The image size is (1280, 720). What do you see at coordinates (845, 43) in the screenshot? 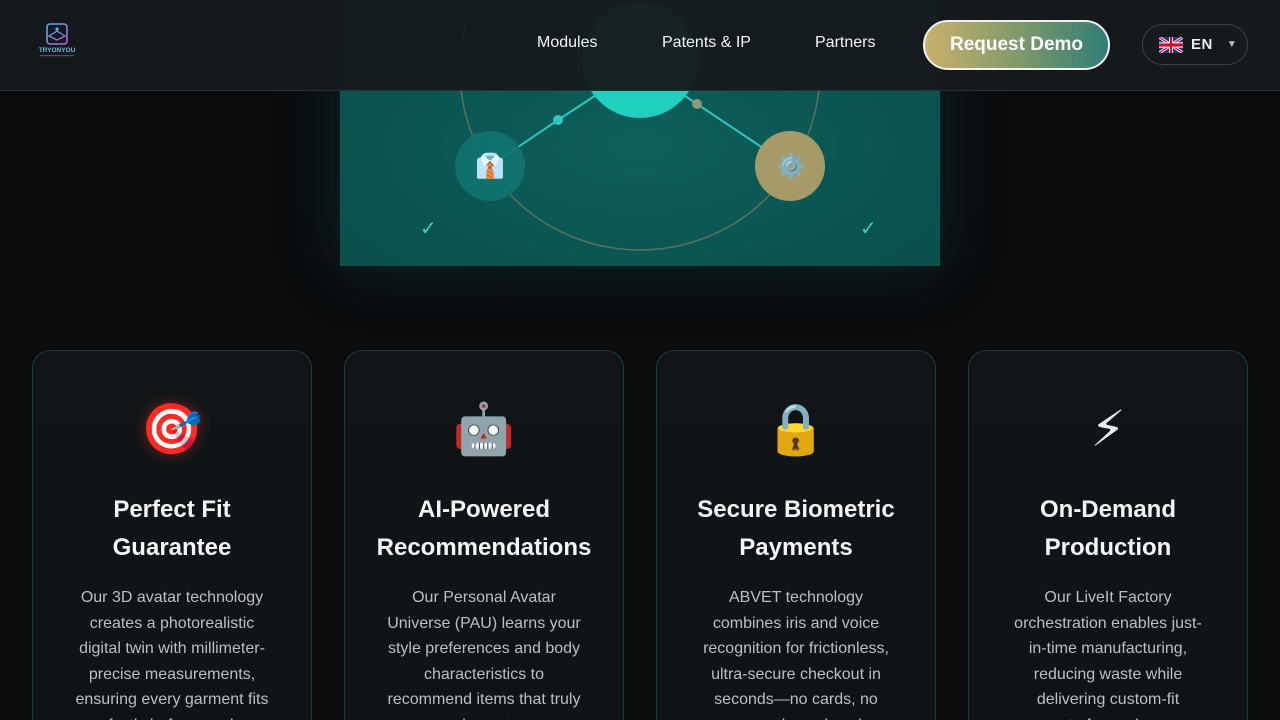
I see `nav-partners: Partners` at bounding box center [845, 43].